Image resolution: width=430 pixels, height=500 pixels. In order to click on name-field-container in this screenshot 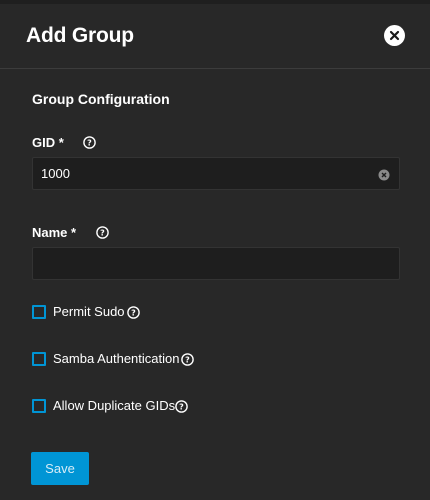, I will do `click(216, 263)`.